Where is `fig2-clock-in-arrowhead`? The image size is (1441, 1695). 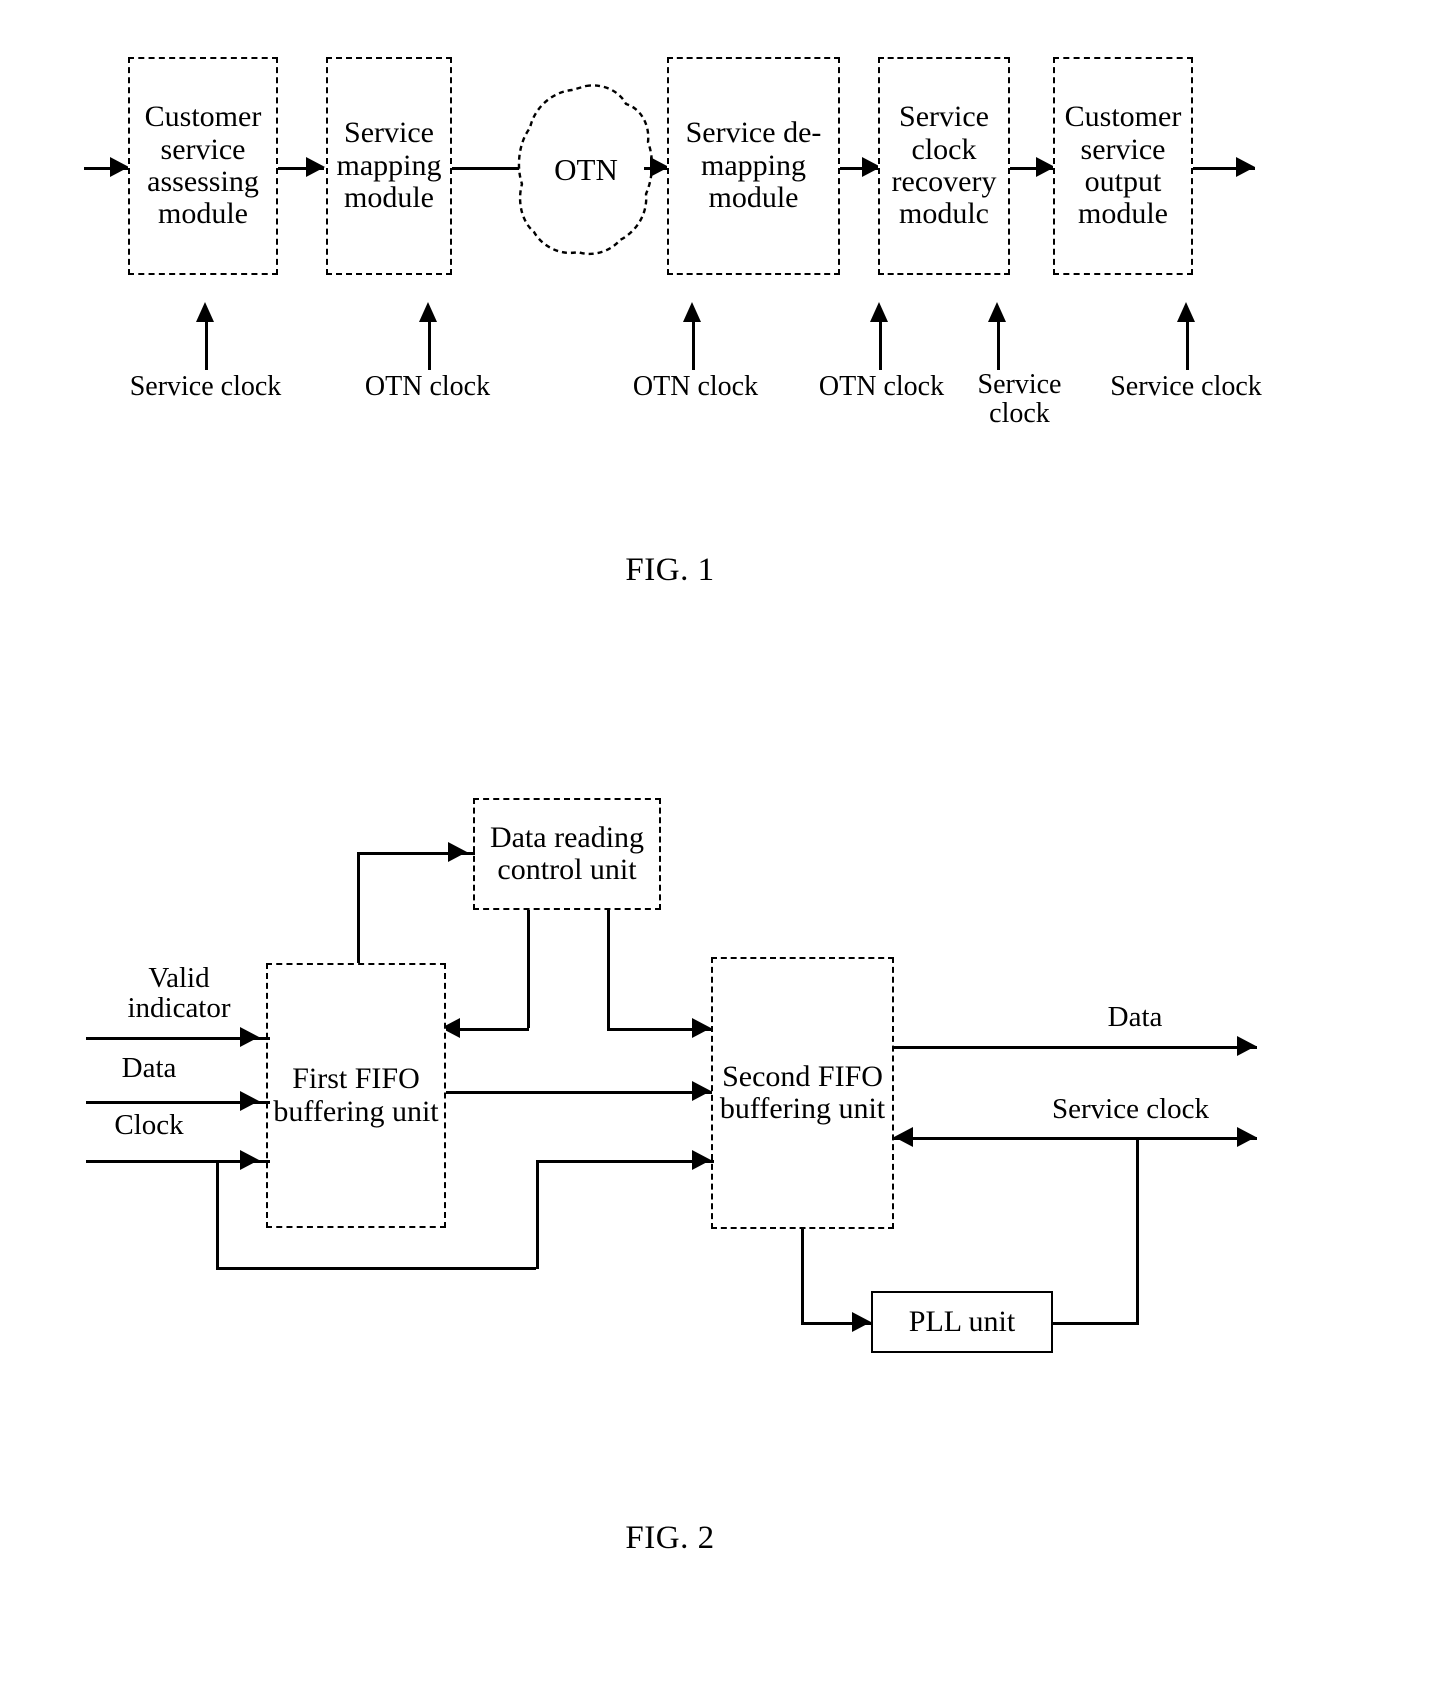
fig2-clock-in-arrowhead is located at coordinates (249, 1160).